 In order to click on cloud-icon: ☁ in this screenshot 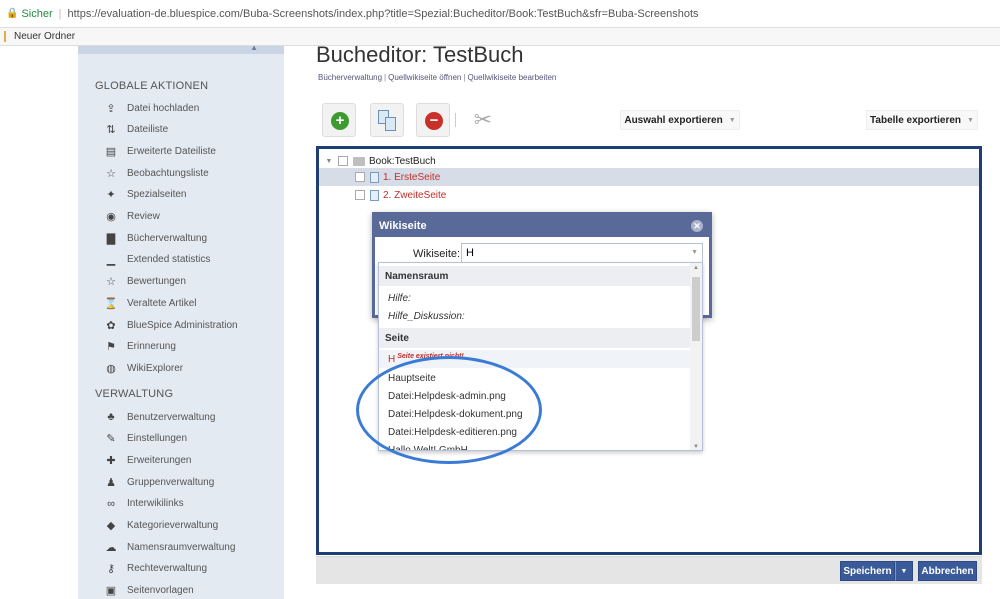, I will do `click(111, 547)`.